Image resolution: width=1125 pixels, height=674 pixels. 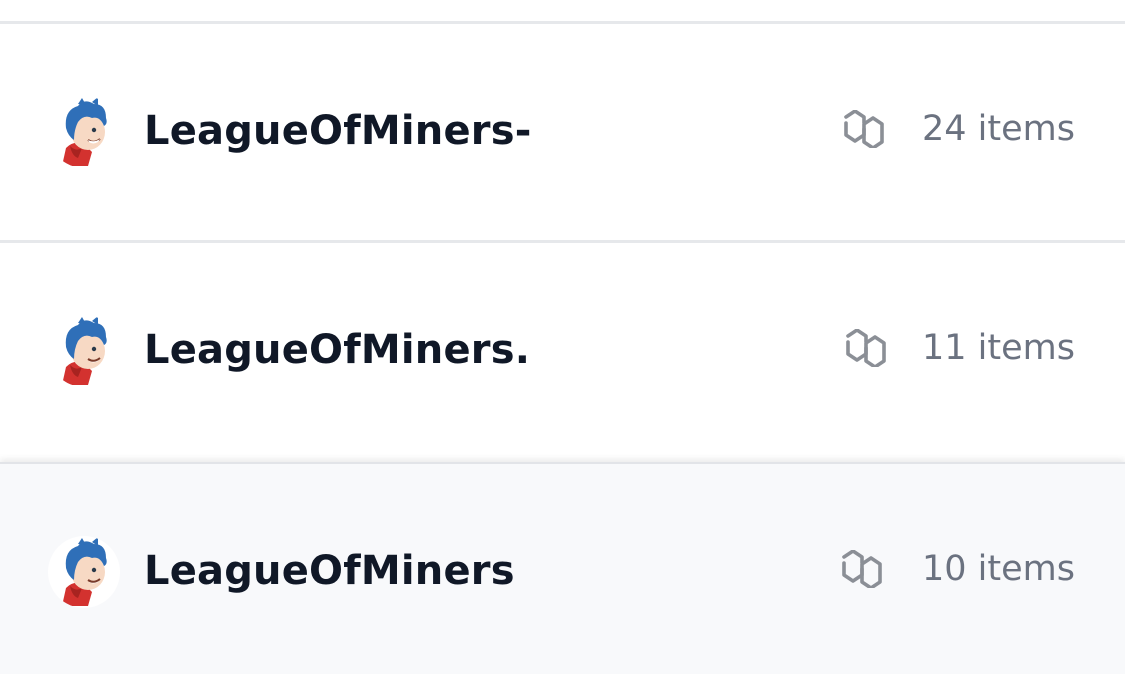 I want to click on item-count: 24 items, so click(x=998, y=128).